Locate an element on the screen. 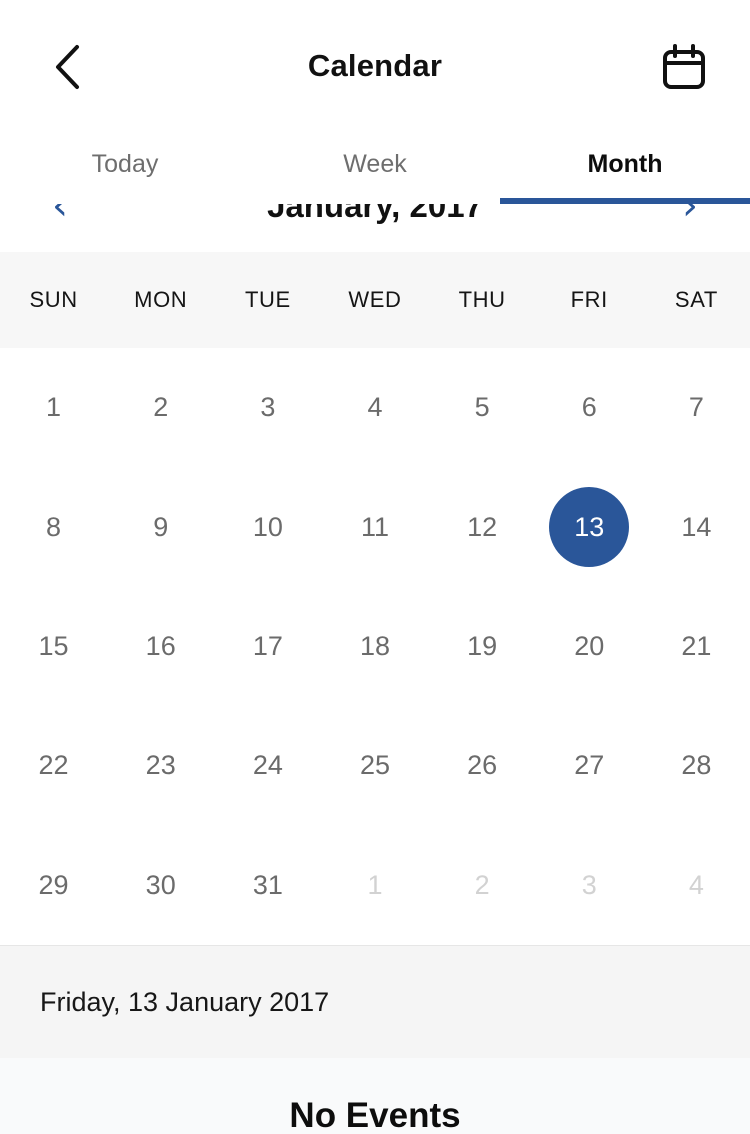  day-number: 24 is located at coordinates (267, 765).